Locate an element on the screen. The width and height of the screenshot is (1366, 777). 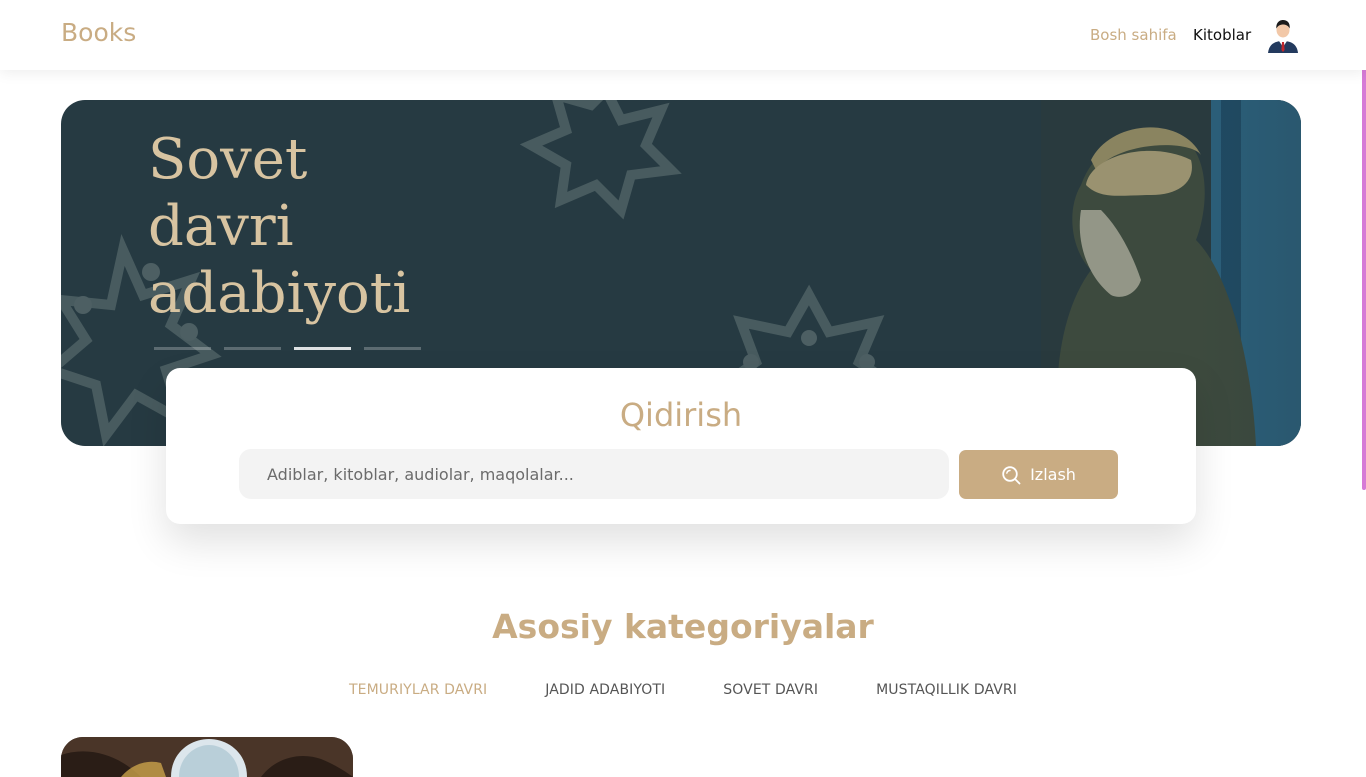
tab-jadid-adabiyoti: JADID ADABIYOTI is located at coordinates (605, 690).